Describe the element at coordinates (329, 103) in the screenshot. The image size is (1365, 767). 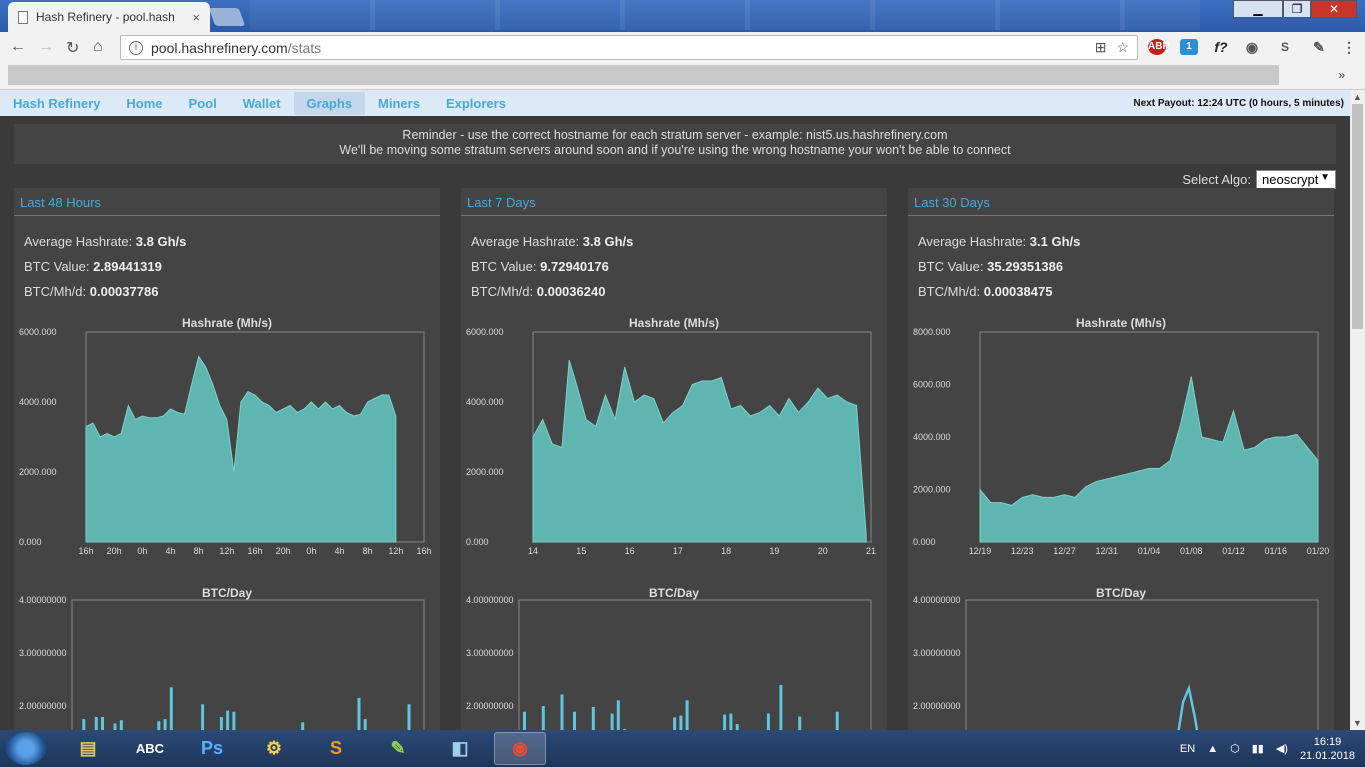
I see `nav-graphs: Graphs` at that location.